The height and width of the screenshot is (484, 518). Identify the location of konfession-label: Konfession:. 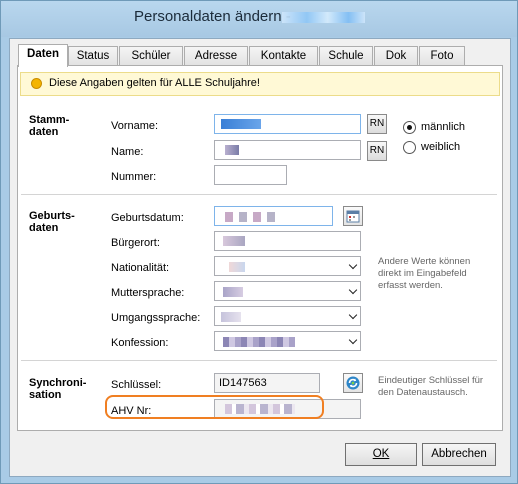
(140, 343).